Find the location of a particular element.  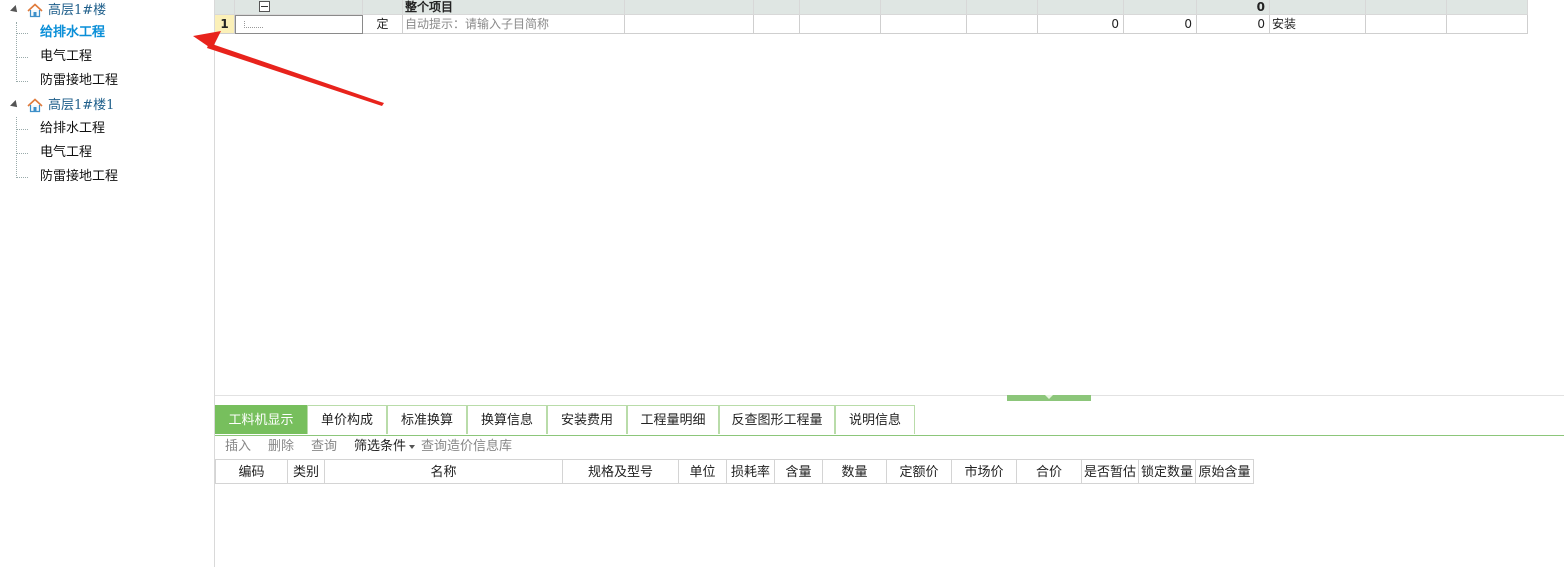

tree-item-plumbing-1: 给排水工程 is located at coordinates (107, 33).